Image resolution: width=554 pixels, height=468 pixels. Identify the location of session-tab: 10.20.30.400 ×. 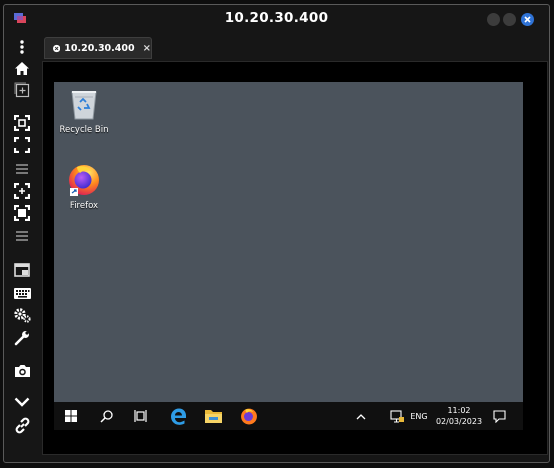
(98, 48).